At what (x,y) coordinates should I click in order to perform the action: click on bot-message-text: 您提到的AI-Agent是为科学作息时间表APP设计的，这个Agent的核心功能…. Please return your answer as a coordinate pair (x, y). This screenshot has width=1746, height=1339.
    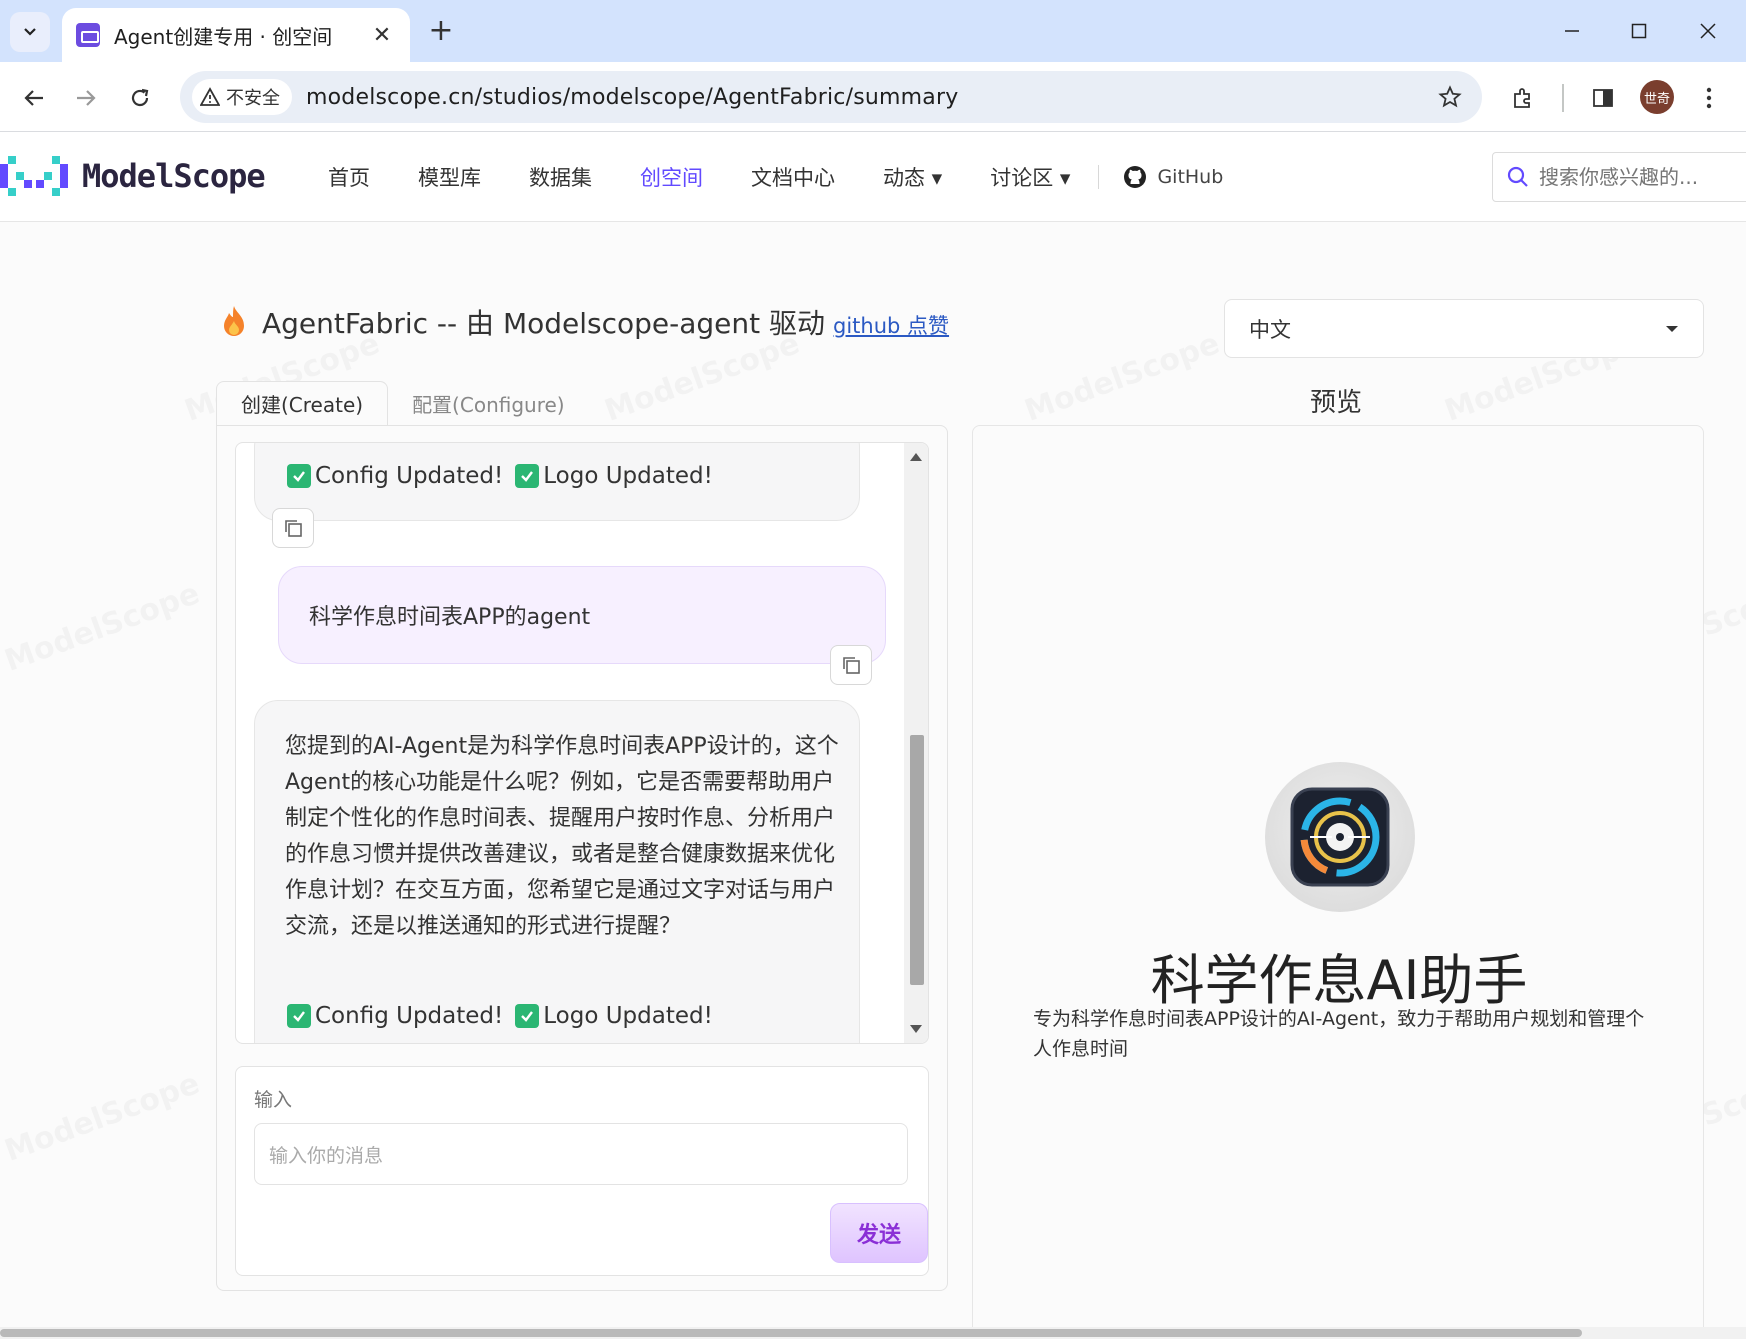
    Looking at the image, I should click on (562, 836).